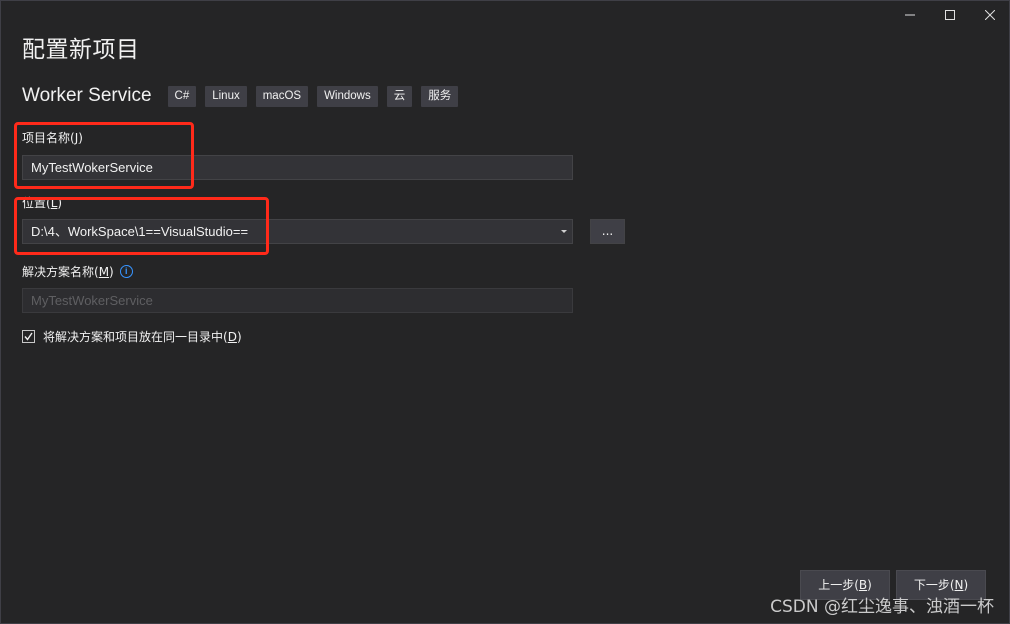  What do you see at coordinates (126, 271) in the screenshot?
I see `info-icon: i` at bounding box center [126, 271].